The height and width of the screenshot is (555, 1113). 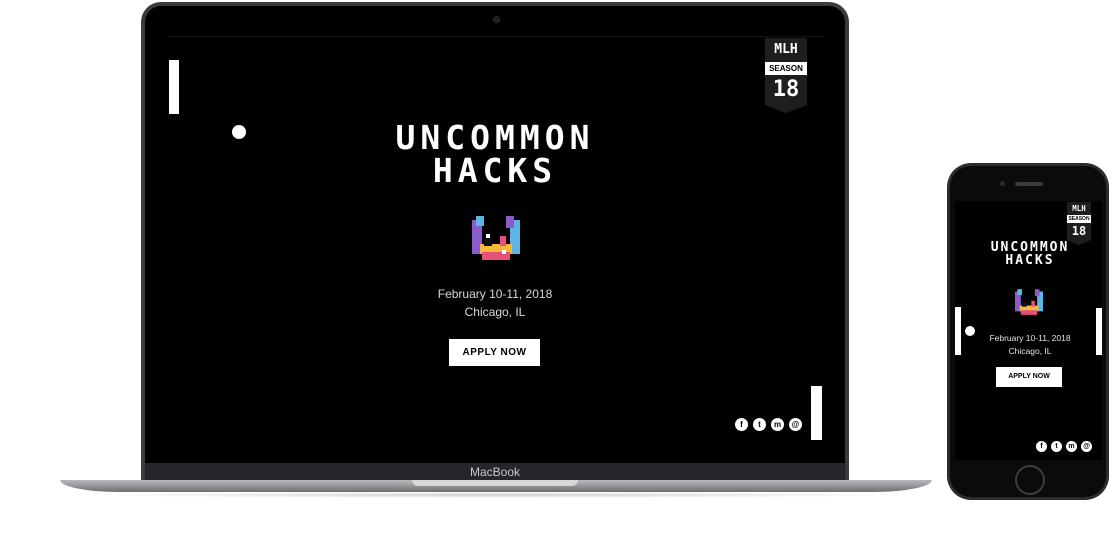 What do you see at coordinates (786, 50) in the screenshot?
I see `mlh-badge-logo: MLH` at bounding box center [786, 50].